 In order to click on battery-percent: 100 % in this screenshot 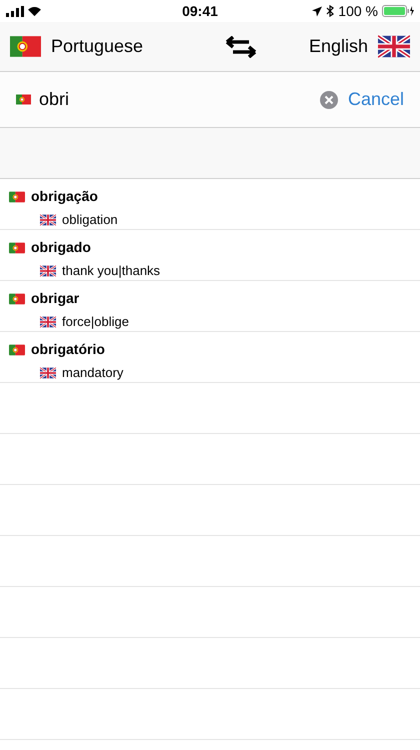, I will do `click(358, 11)`.